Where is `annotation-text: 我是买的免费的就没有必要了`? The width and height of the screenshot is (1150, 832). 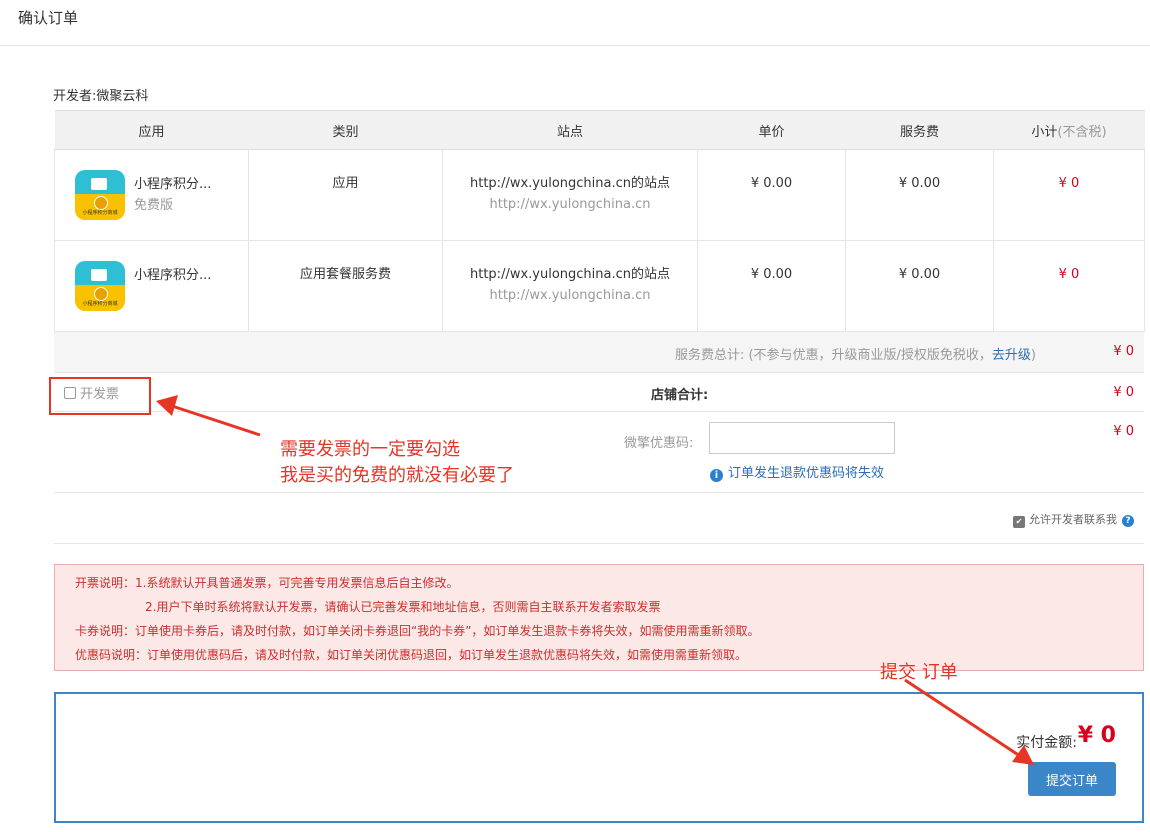
annotation-text: 我是买的免费的就没有必要了 is located at coordinates (397, 475).